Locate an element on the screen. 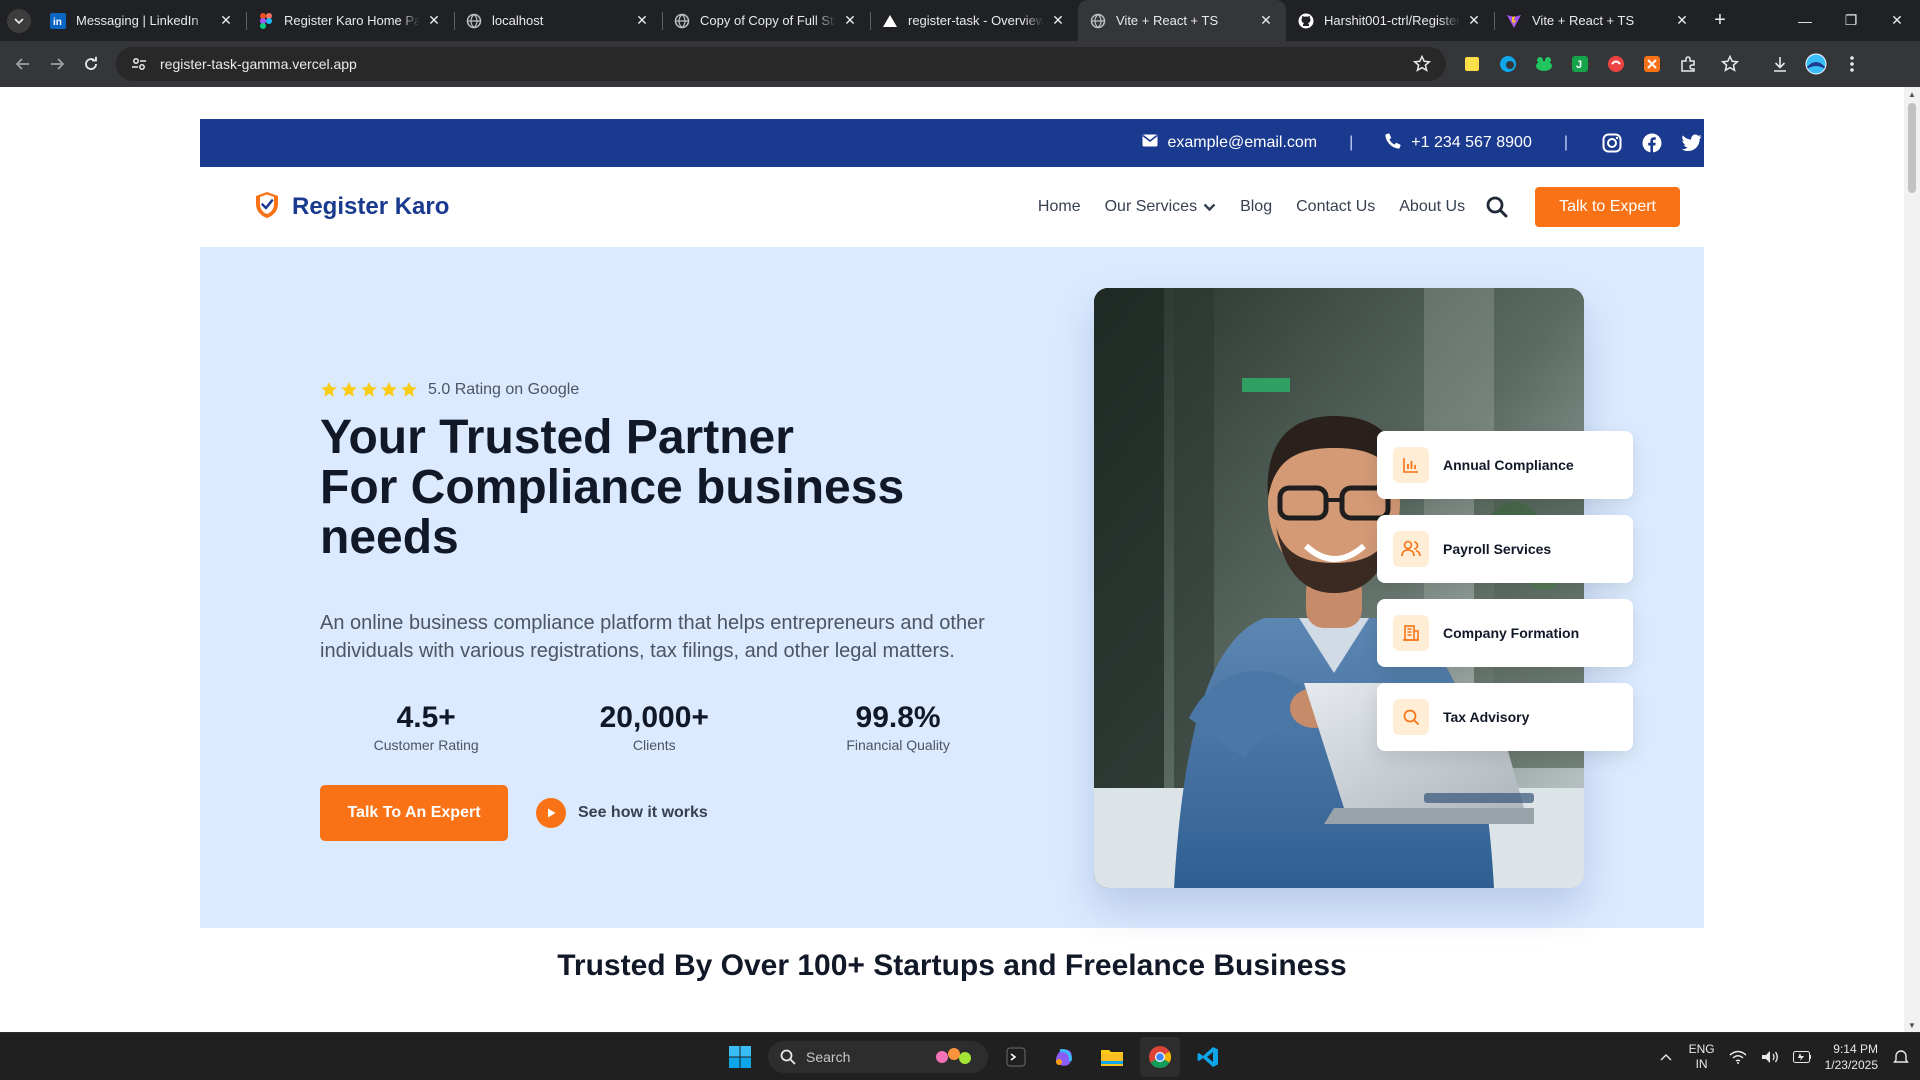  vscode-icon is located at coordinates (1208, 1057).